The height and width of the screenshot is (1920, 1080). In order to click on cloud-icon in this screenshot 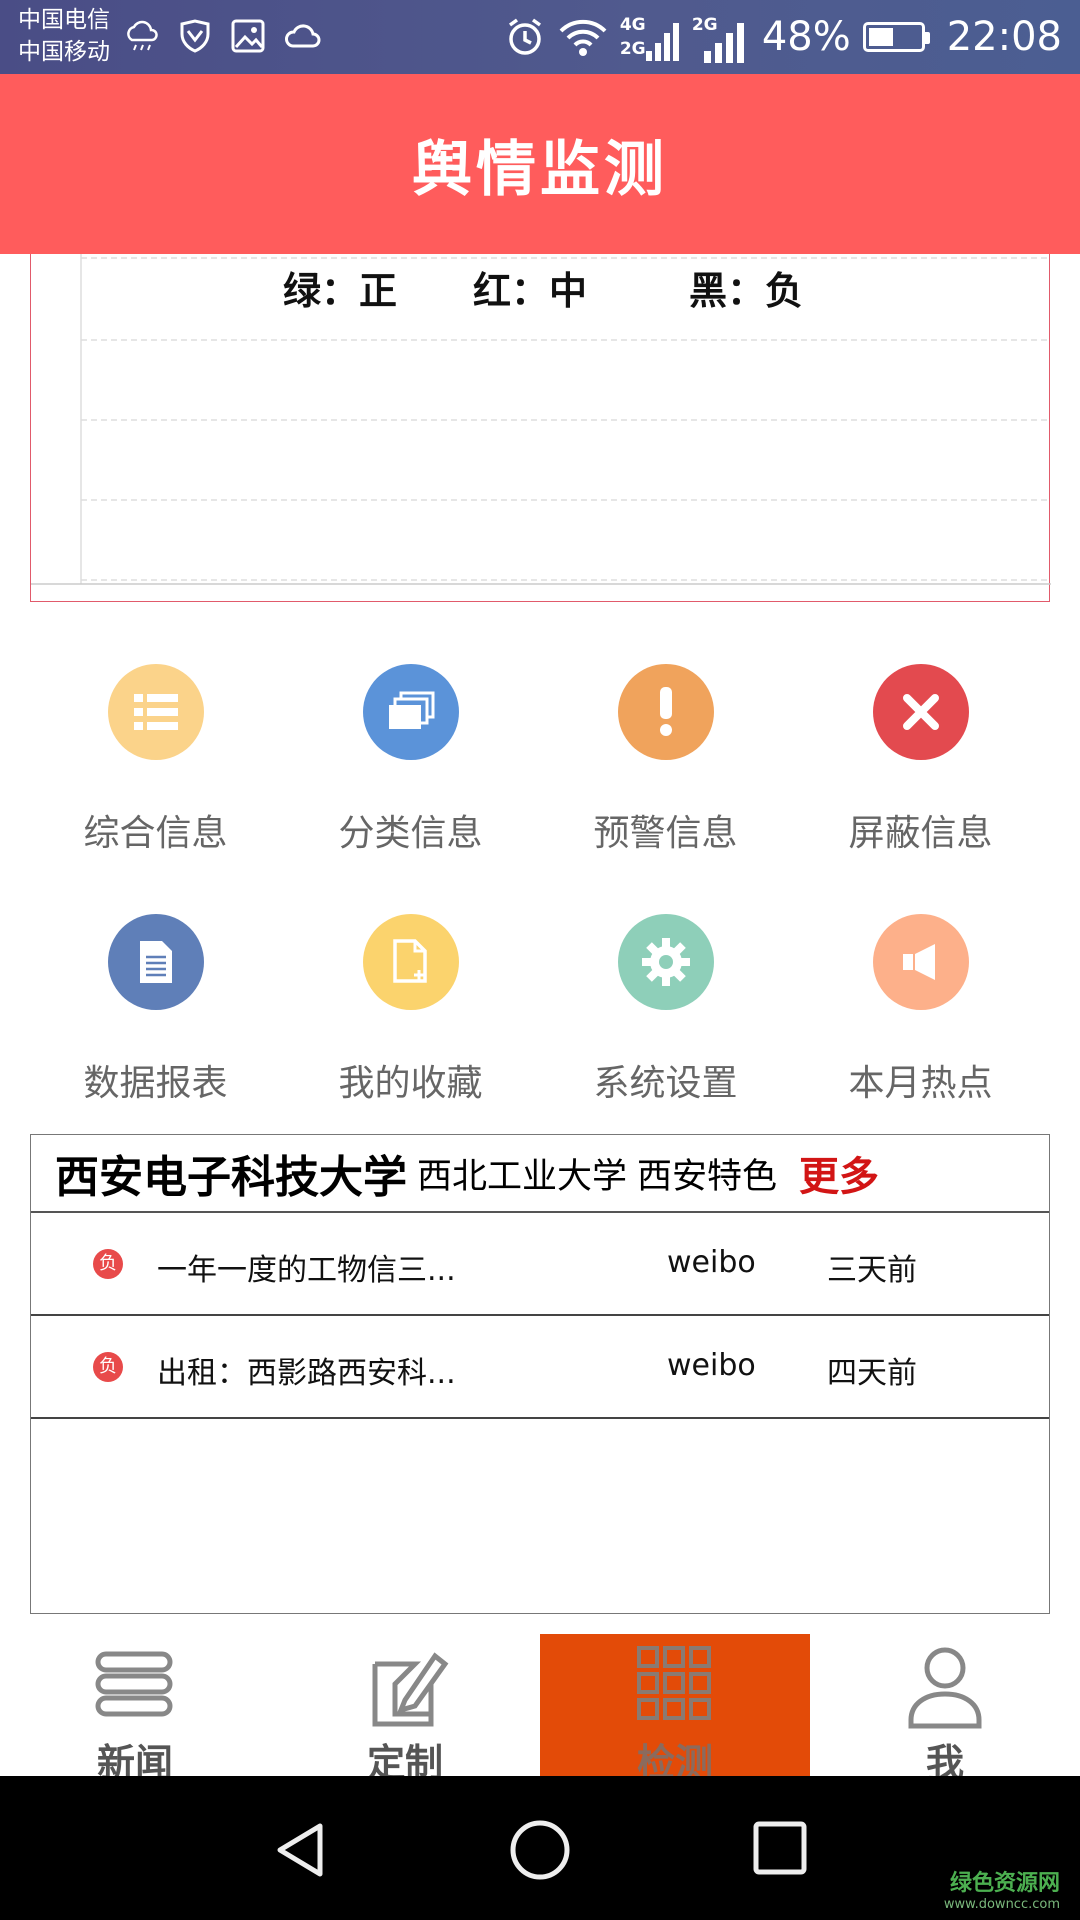, I will do `click(303, 36)`.